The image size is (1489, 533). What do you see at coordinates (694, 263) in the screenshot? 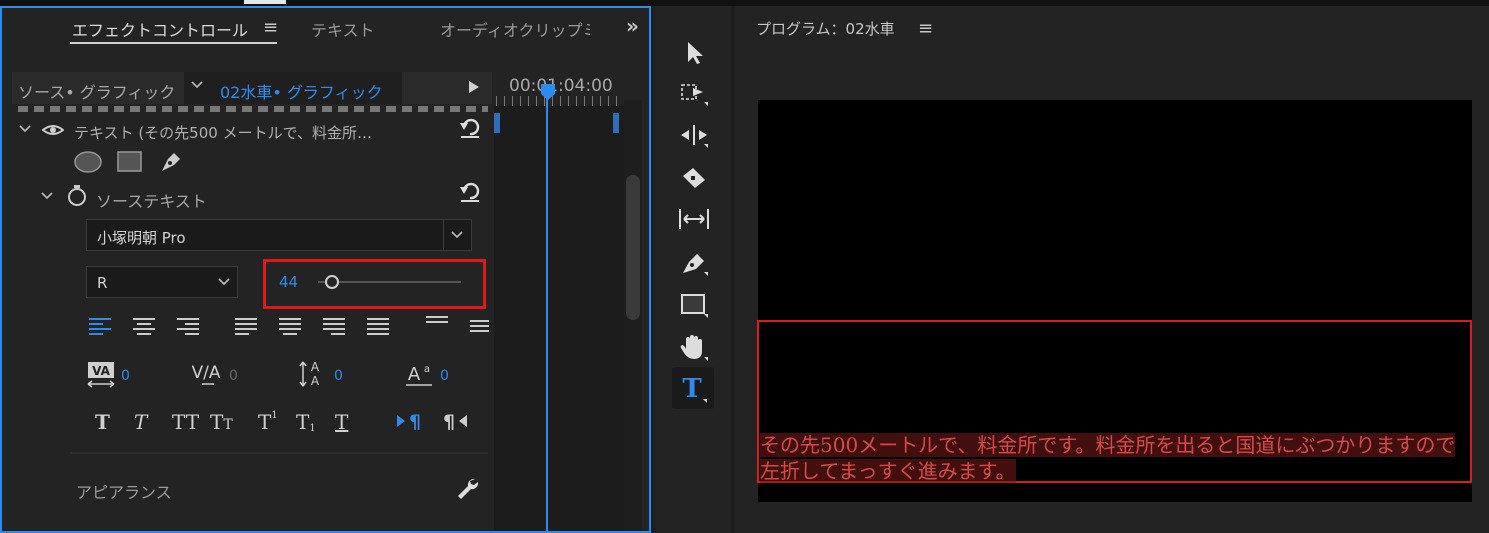
I see `pen-tool-icon` at bounding box center [694, 263].